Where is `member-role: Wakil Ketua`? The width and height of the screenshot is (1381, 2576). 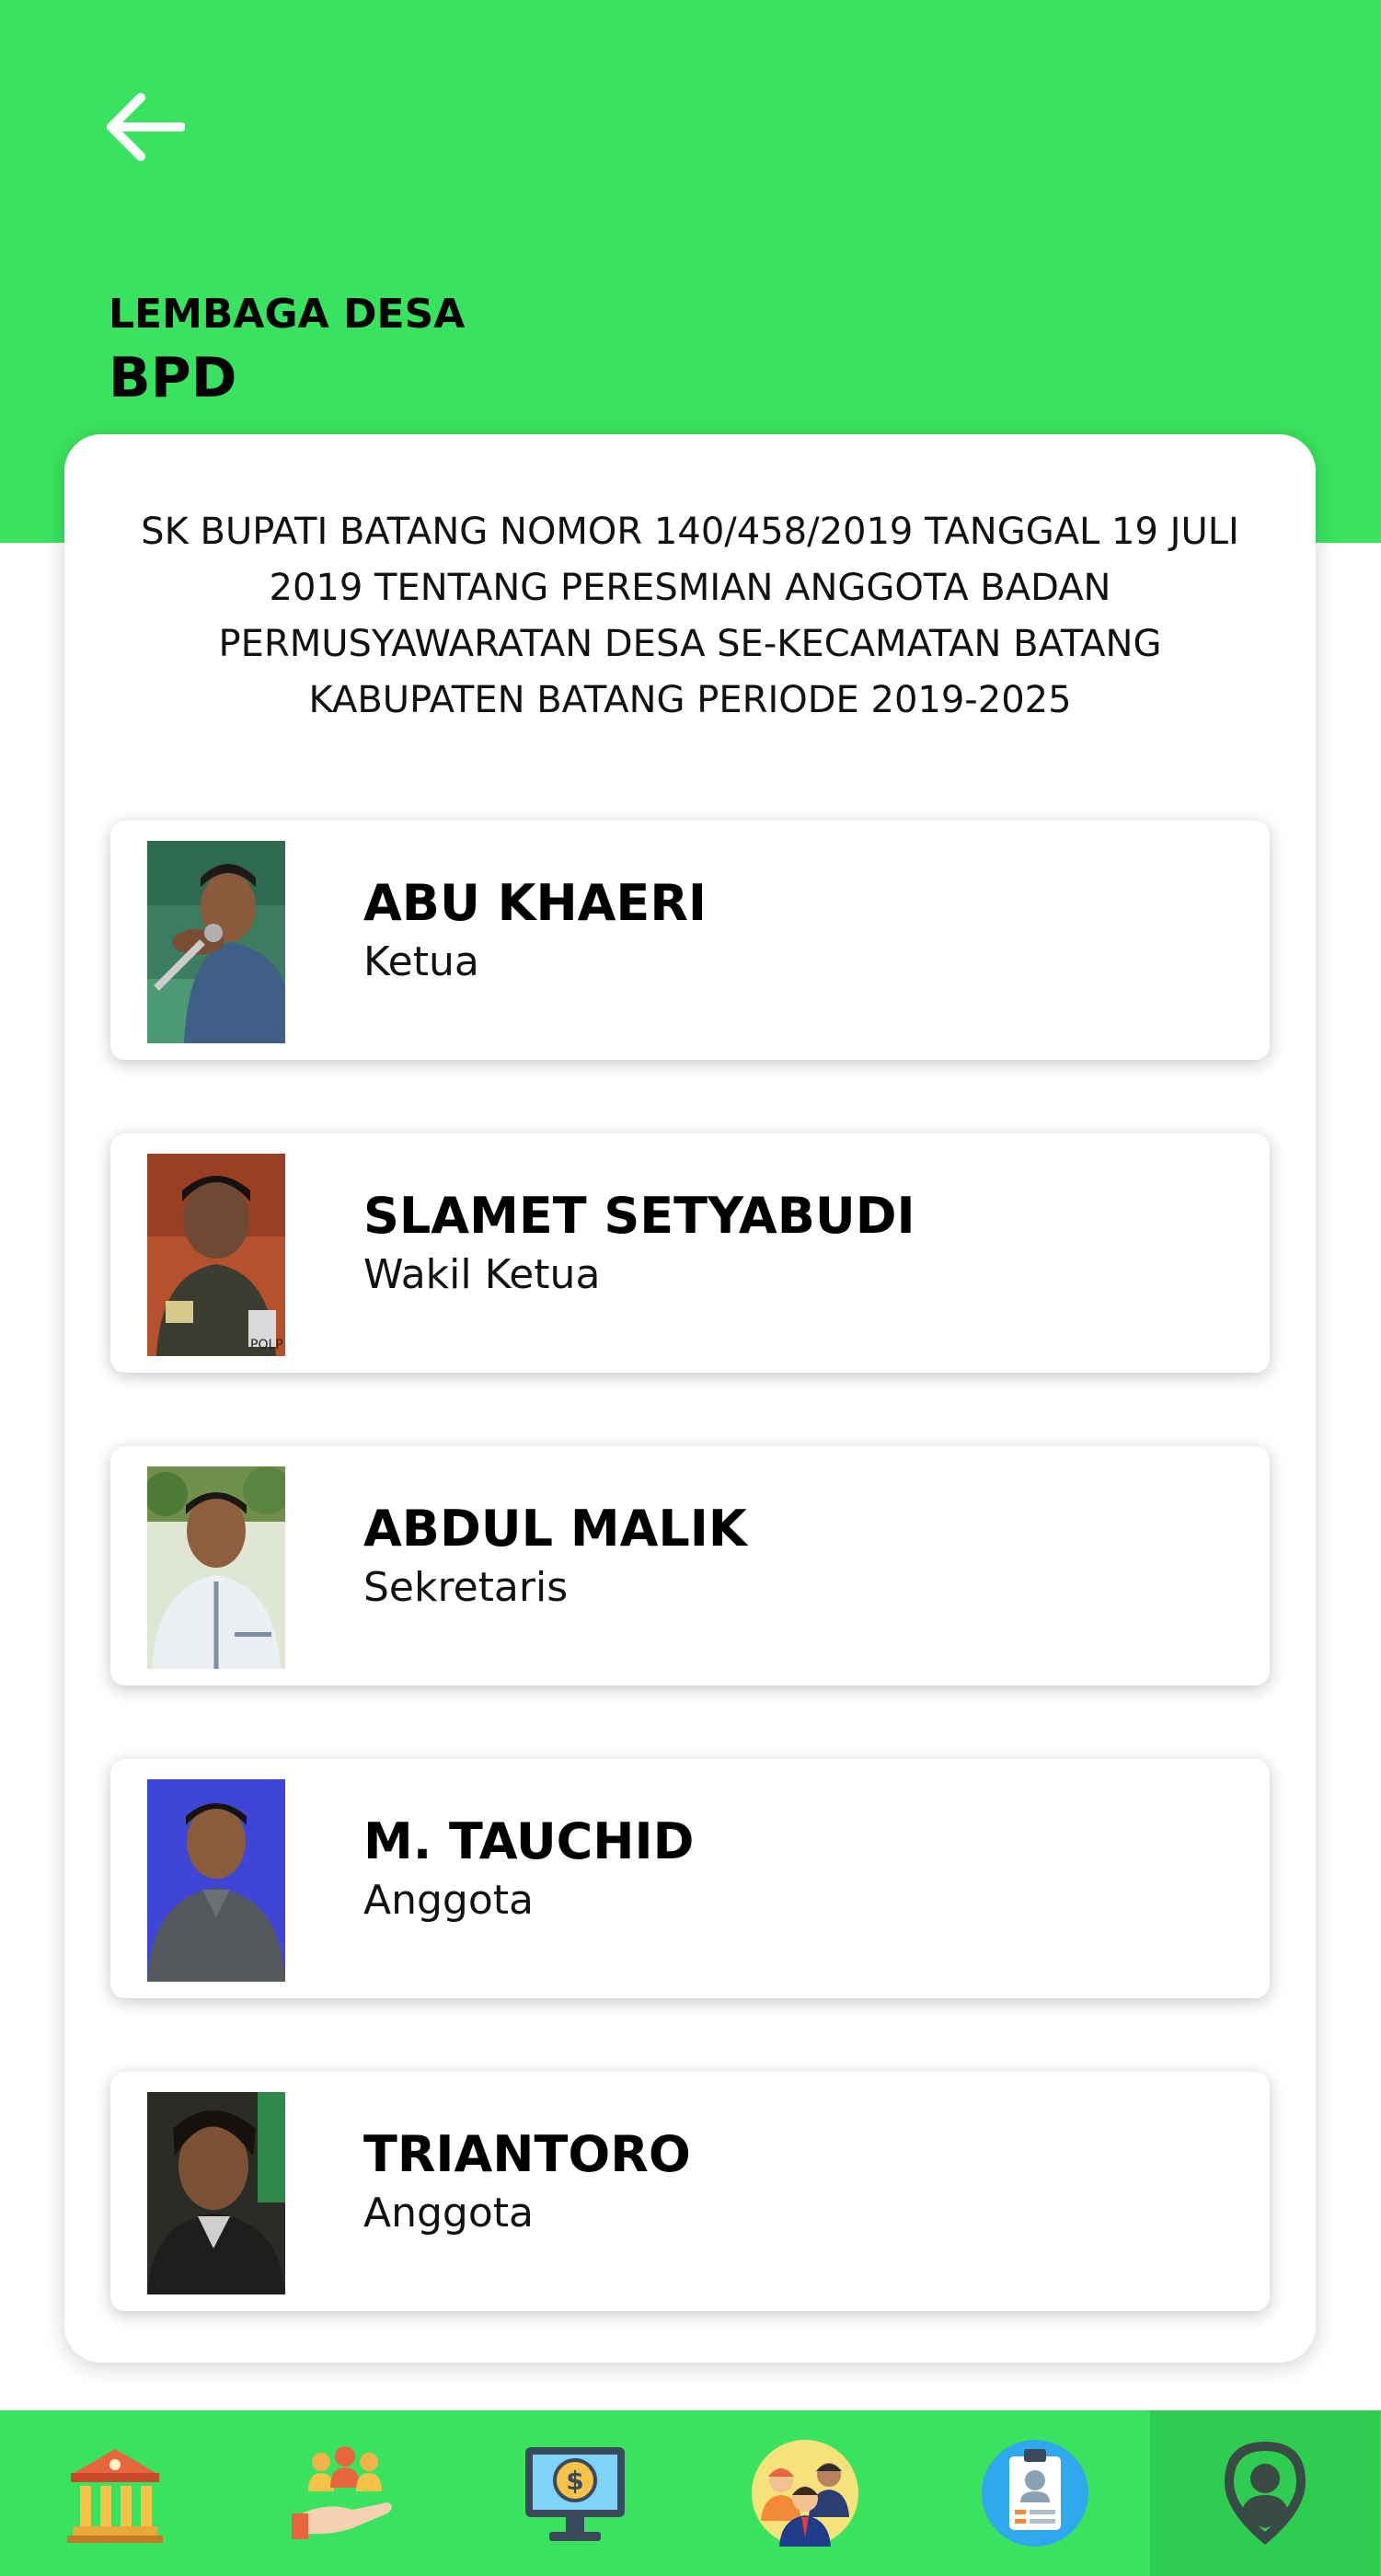
member-role: Wakil Ketua is located at coordinates (482, 1274).